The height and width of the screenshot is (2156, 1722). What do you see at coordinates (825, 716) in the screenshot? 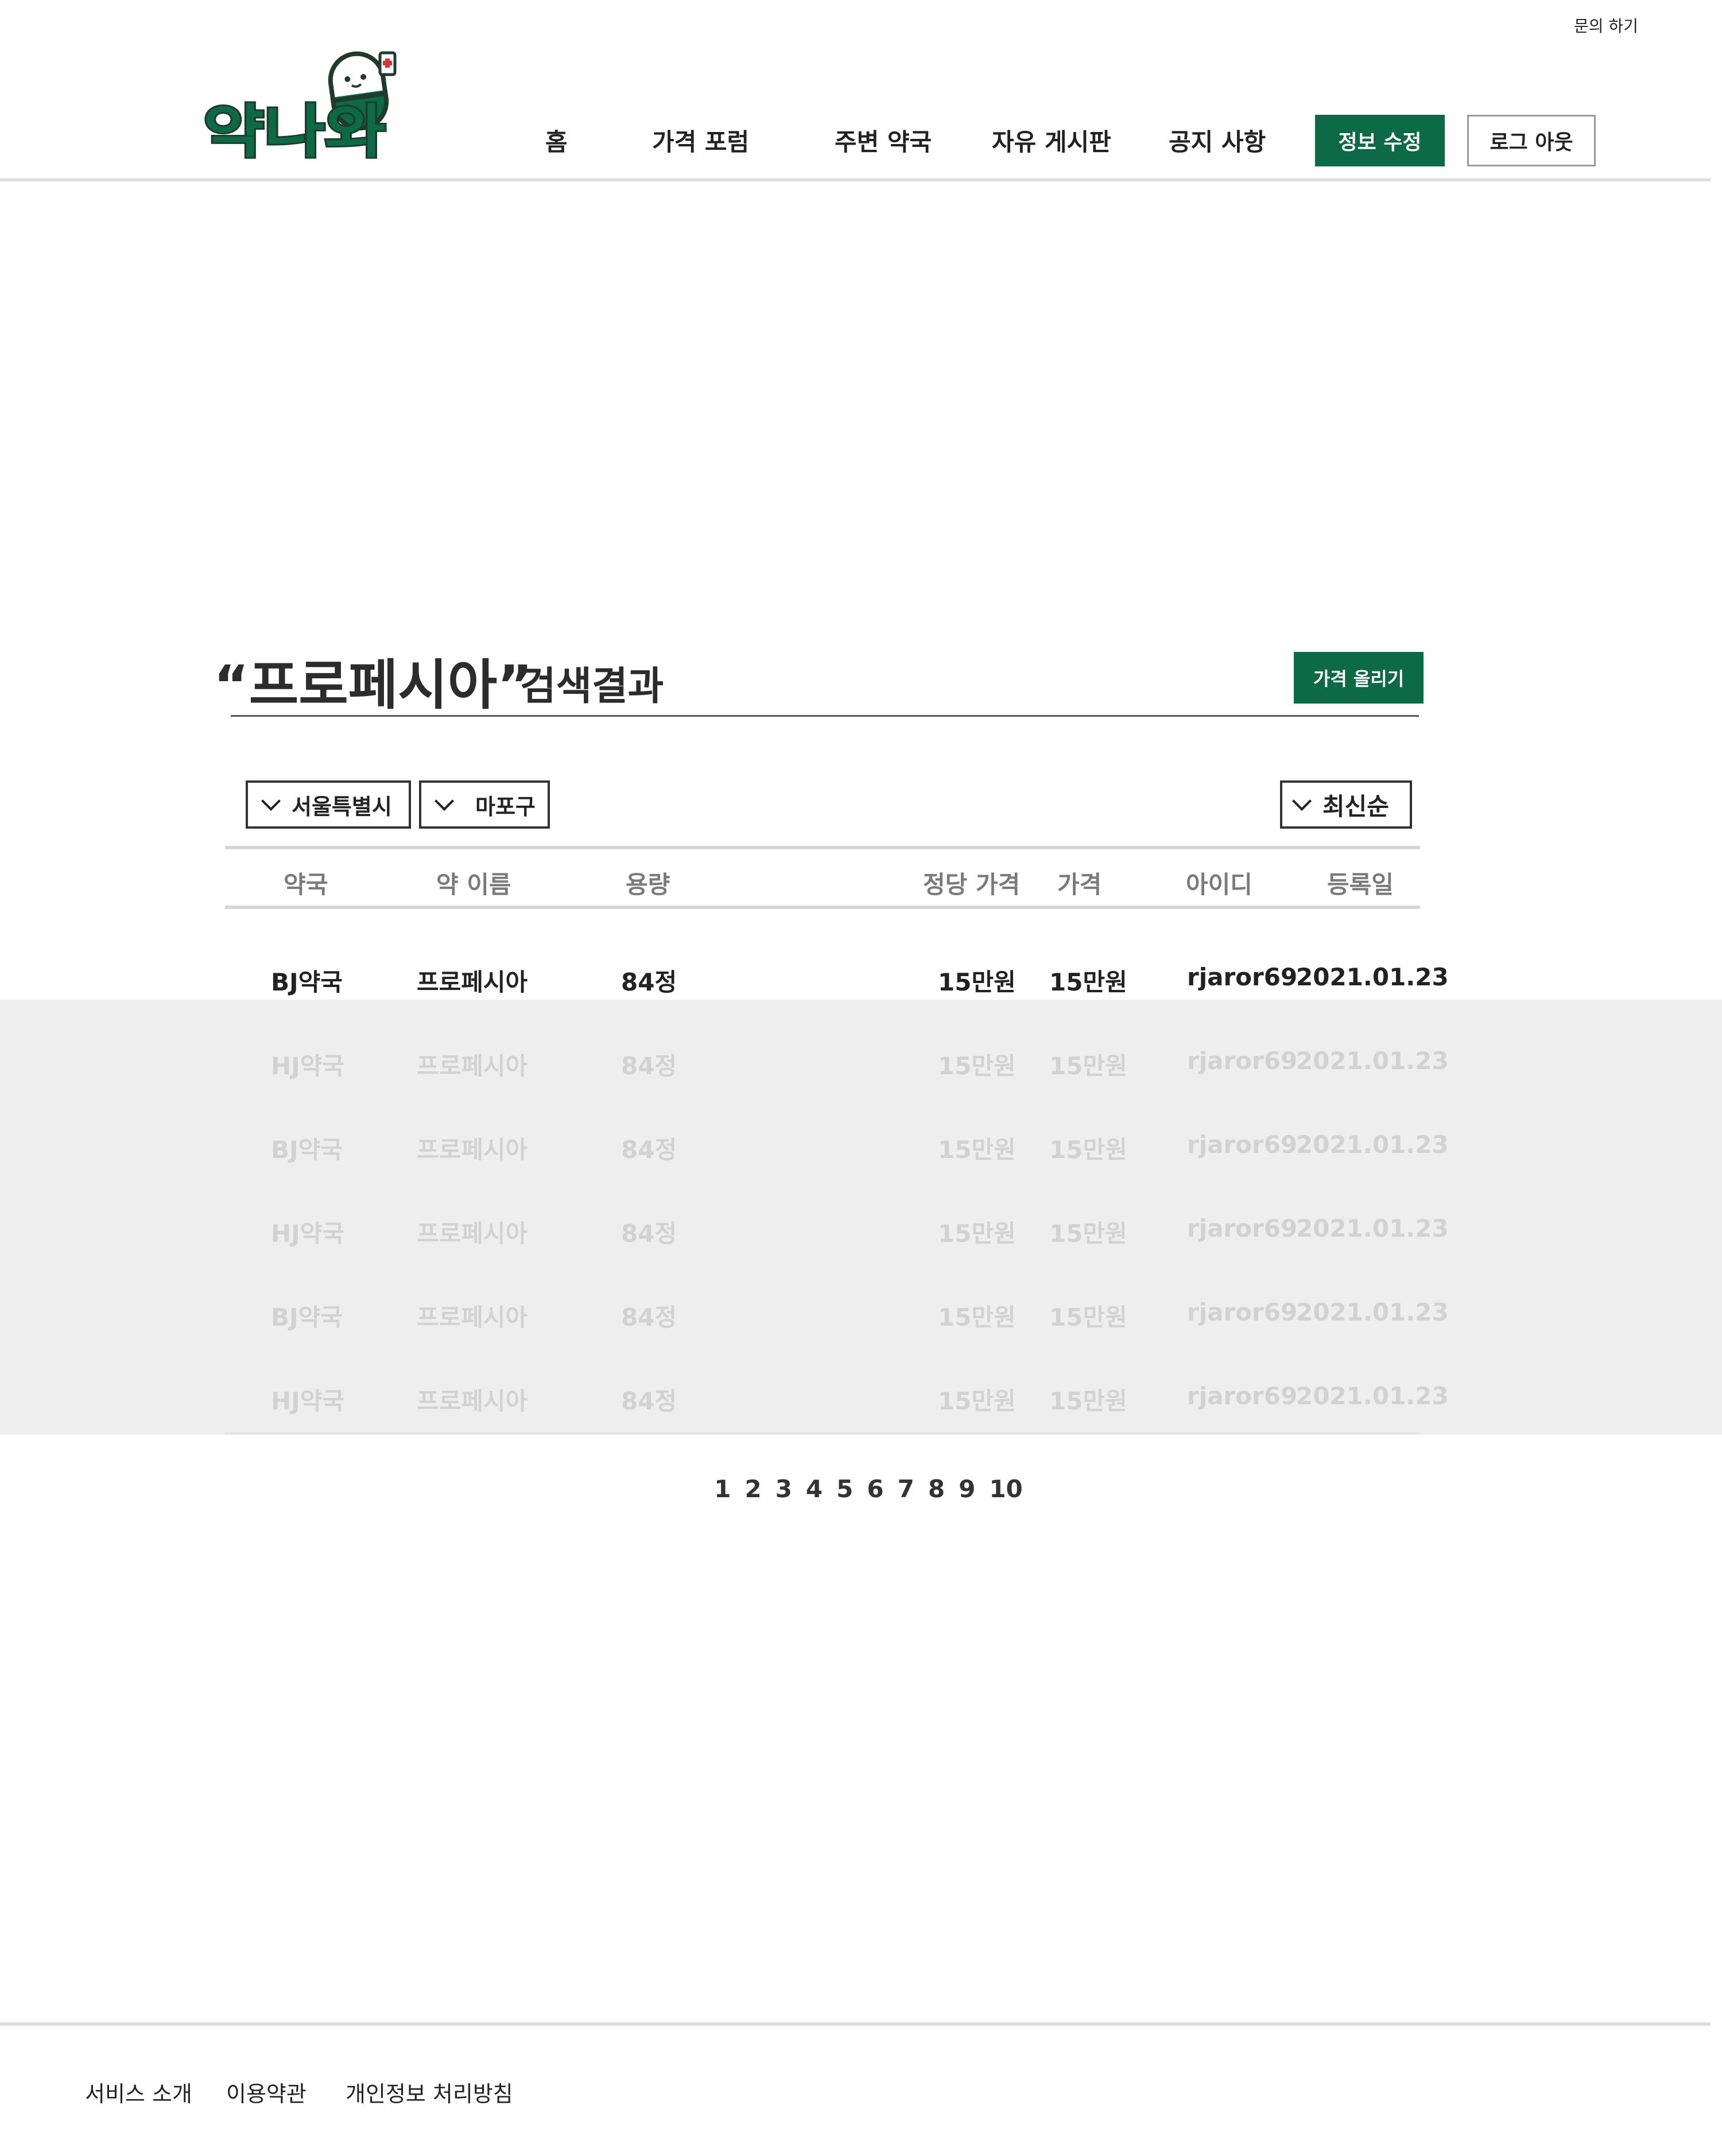
I see `title-divider` at bounding box center [825, 716].